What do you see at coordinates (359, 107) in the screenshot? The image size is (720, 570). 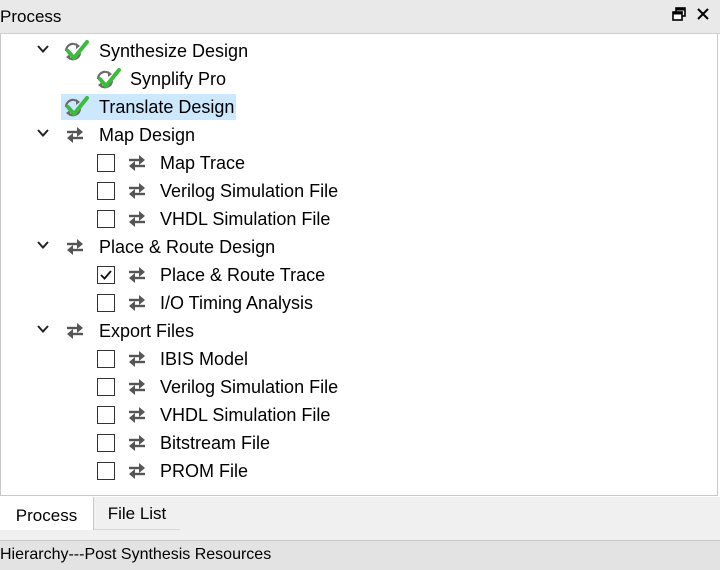 I see `tree-item: Translate Design` at bounding box center [359, 107].